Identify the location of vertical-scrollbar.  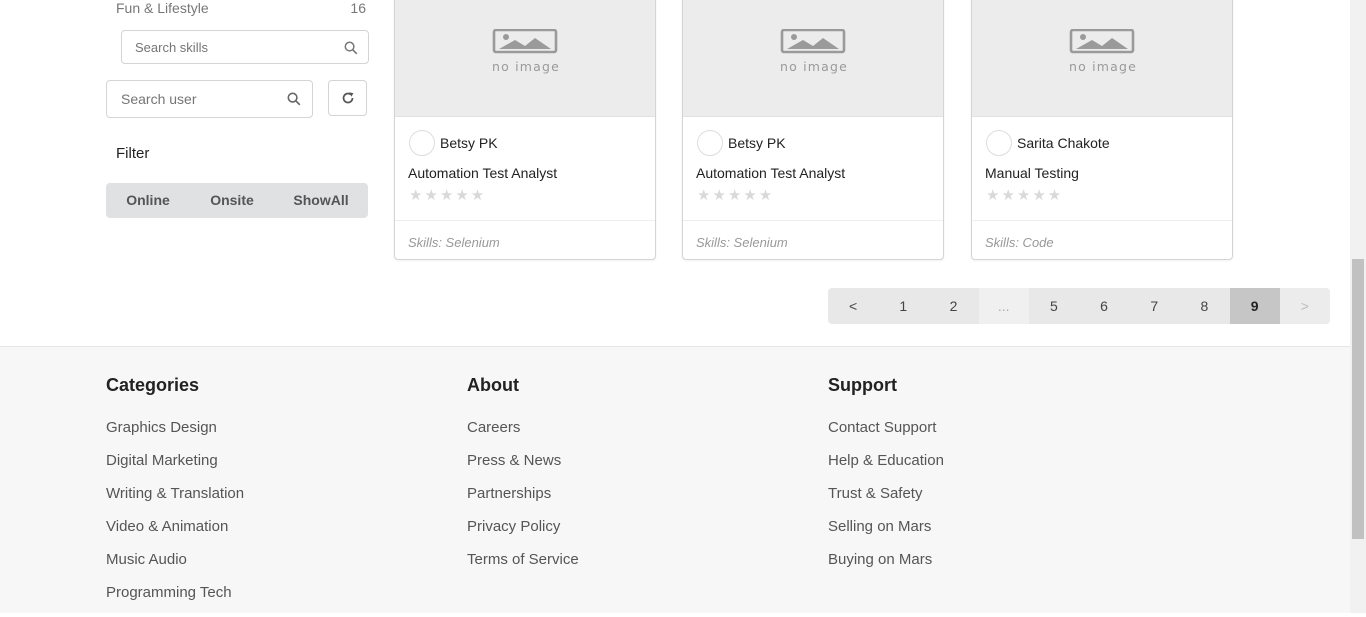
(1358, 306).